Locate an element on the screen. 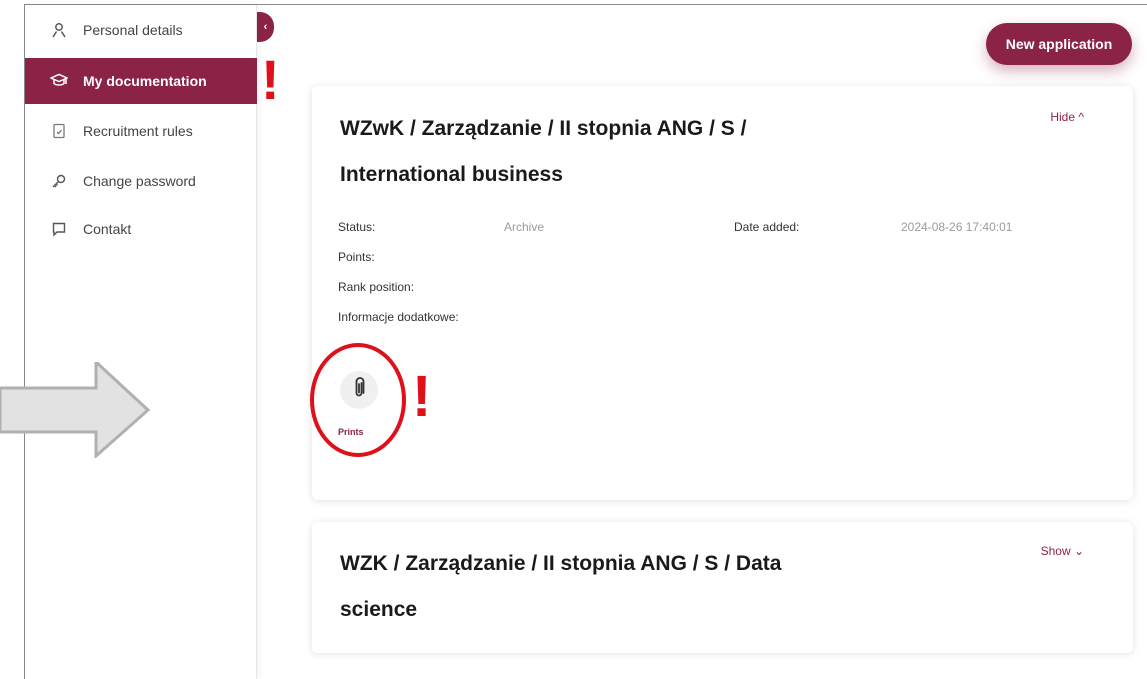 Image resolution: width=1147 pixels, height=679 pixels. sidebar-item-label: Recruitment rules is located at coordinates (138, 131).